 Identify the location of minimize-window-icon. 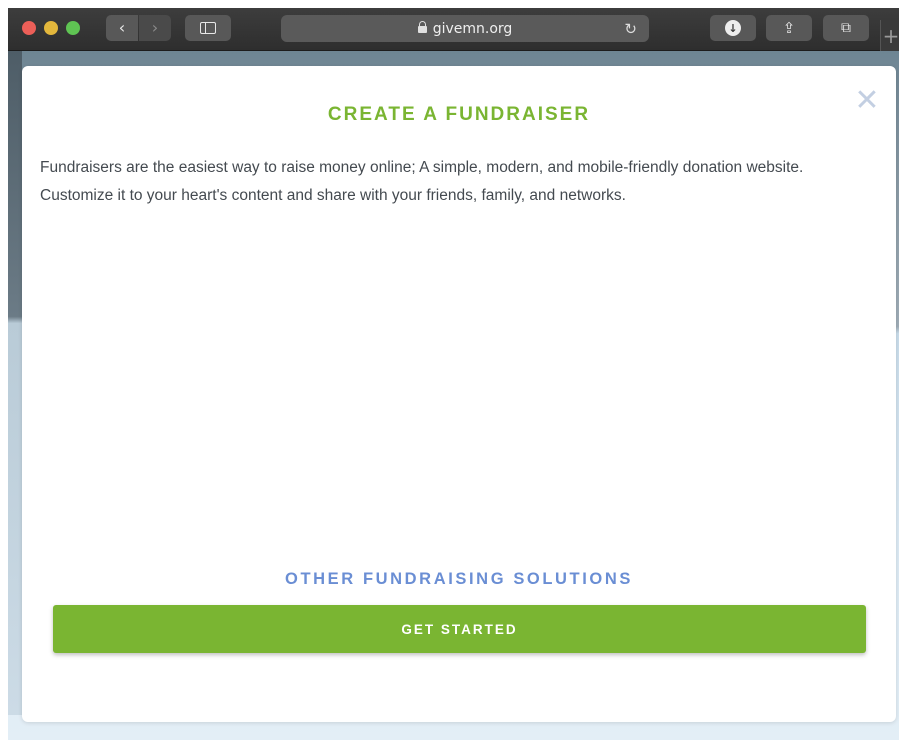
(51, 28).